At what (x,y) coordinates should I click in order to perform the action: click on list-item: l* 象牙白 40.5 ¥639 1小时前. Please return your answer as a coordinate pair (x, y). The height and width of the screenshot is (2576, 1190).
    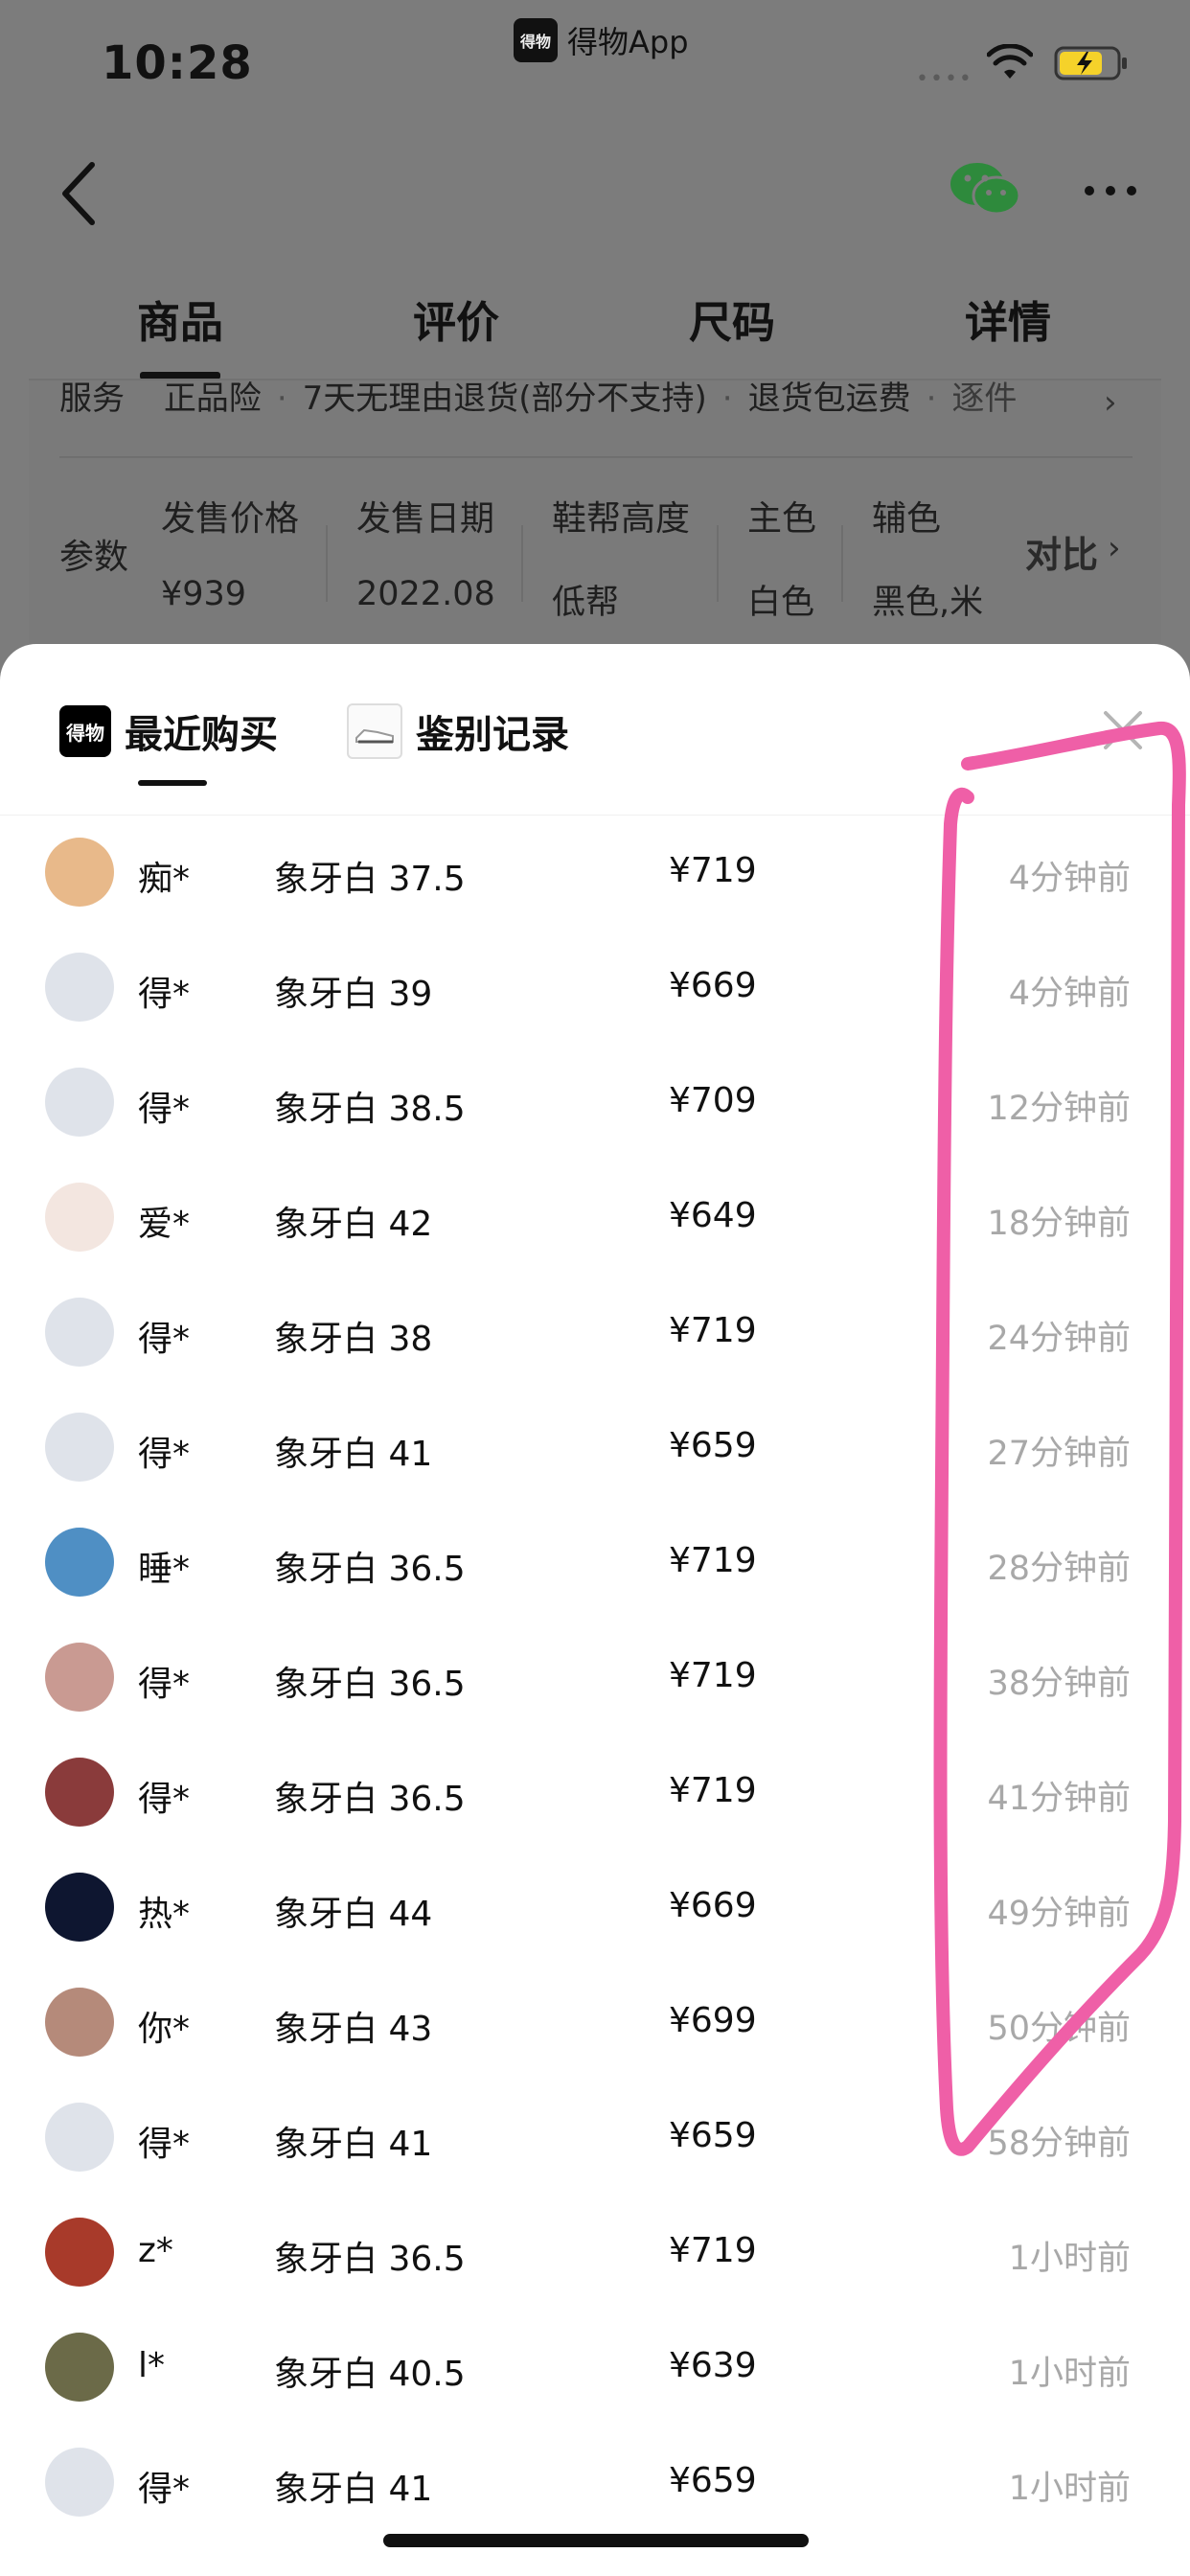
    Looking at the image, I should click on (595, 2367).